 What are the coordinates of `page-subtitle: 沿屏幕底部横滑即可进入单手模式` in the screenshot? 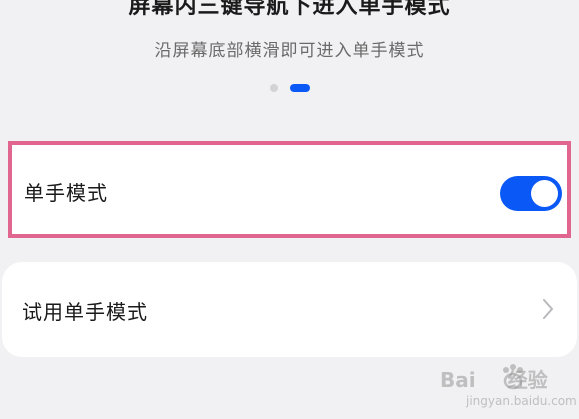 It's located at (289, 51).